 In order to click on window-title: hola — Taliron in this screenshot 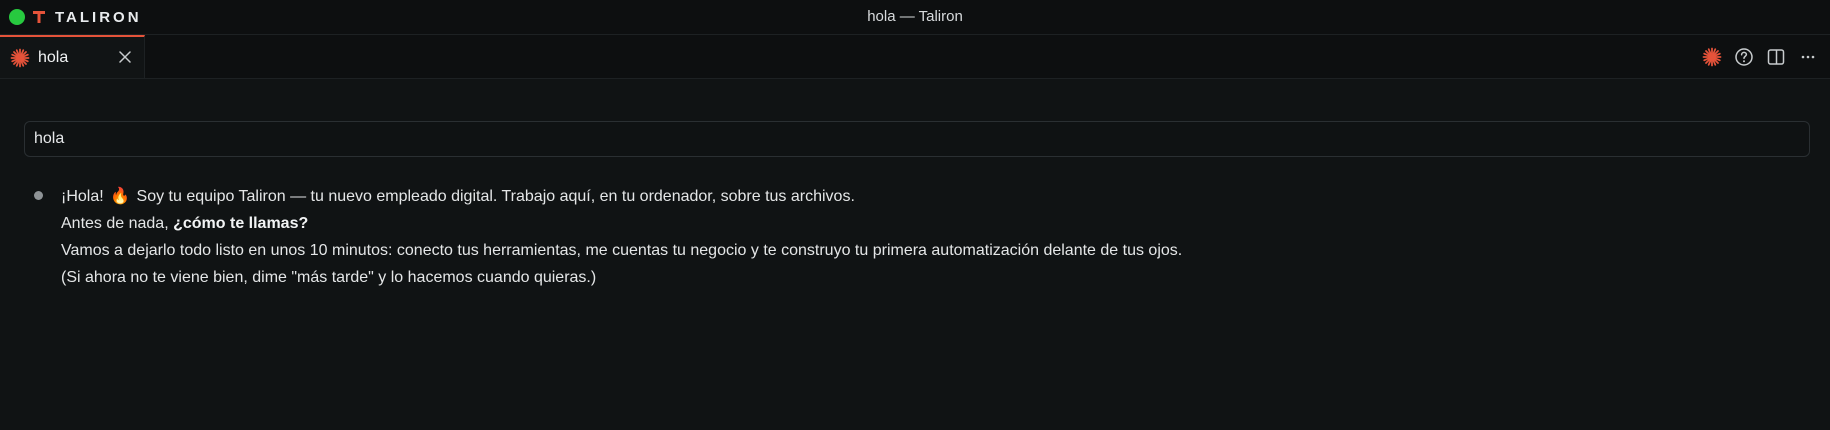, I will do `click(915, 16)`.